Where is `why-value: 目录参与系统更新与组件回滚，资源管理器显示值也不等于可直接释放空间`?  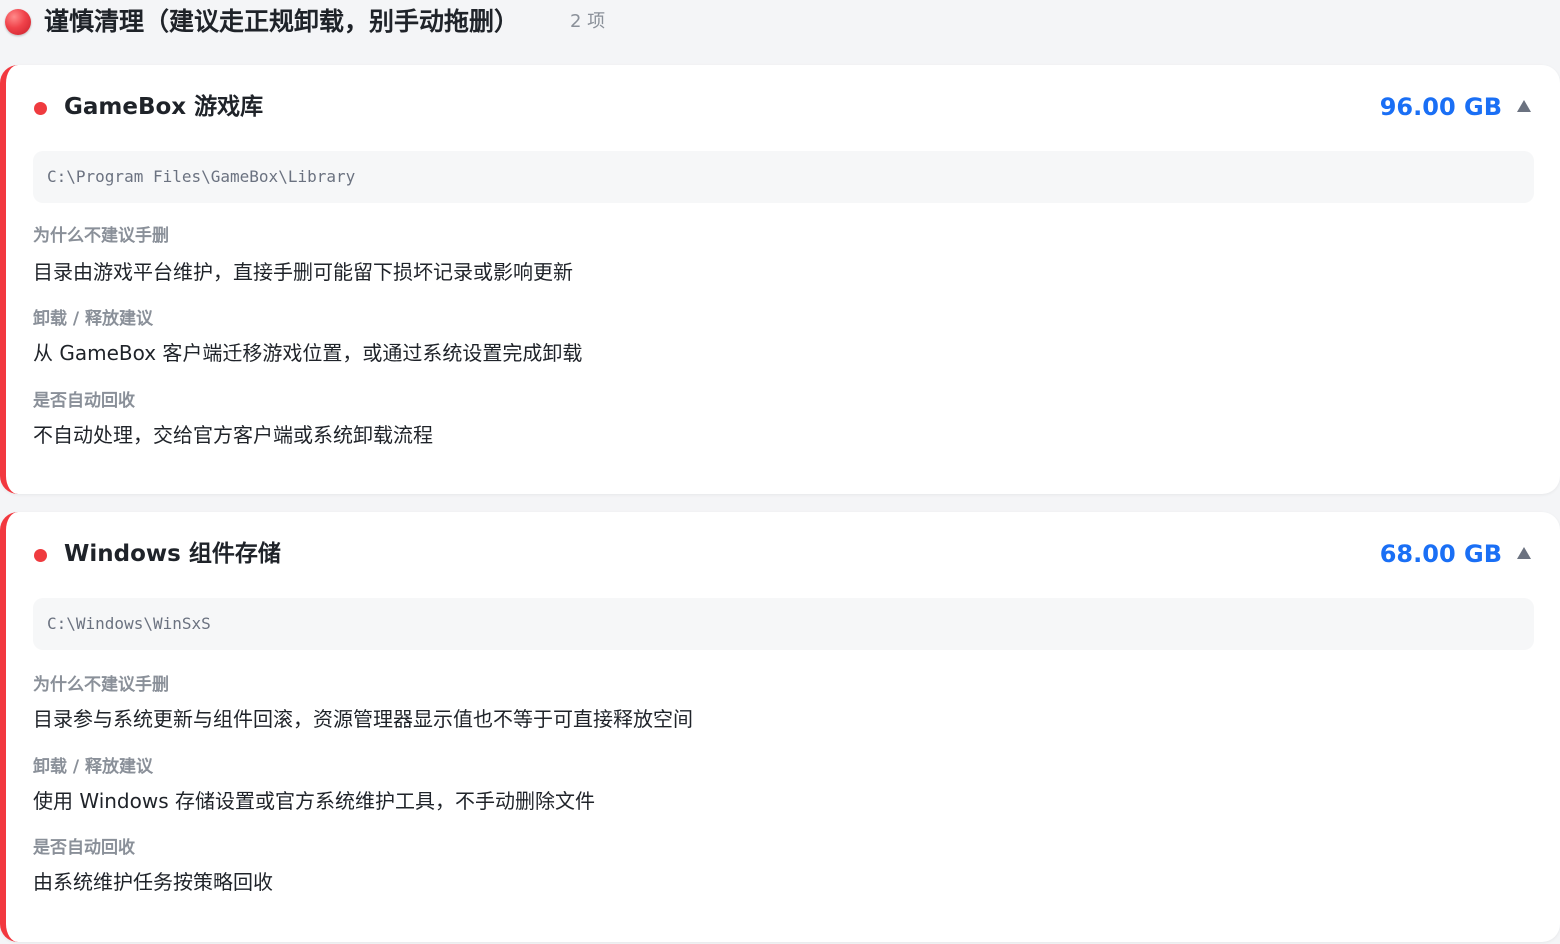
why-value: 目录参与系统更新与组件回滚，资源管理器显示值也不等于可直接释放空间 is located at coordinates (363, 719).